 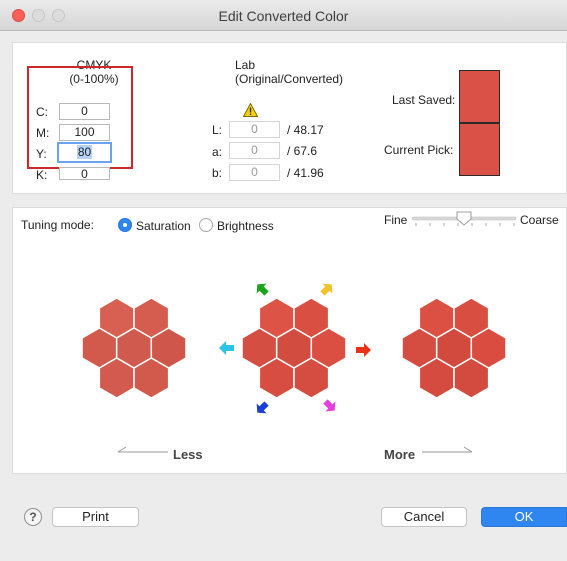 What do you see at coordinates (539, 220) in the screenshot?
I see `coarse-label: Coarse` at bounding box center [539, 220].